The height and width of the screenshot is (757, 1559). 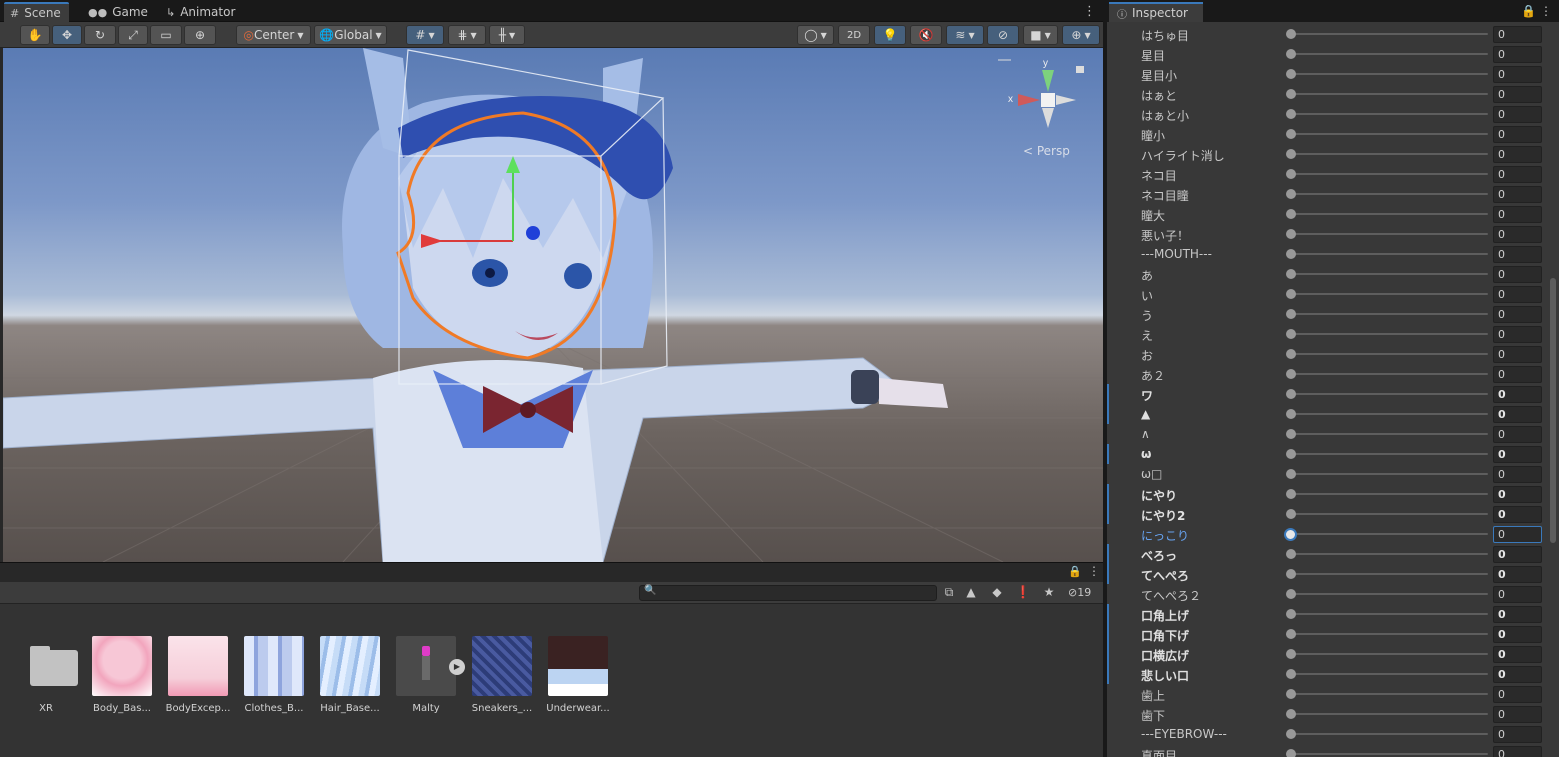 I want to click on grid-snap-button: # ▼, so click(x=425, y=35).